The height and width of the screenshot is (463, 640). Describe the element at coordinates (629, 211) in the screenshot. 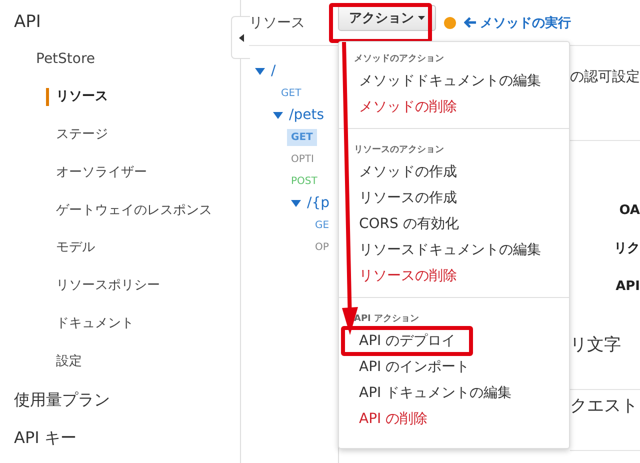

I see `field-label: OA` at that location.